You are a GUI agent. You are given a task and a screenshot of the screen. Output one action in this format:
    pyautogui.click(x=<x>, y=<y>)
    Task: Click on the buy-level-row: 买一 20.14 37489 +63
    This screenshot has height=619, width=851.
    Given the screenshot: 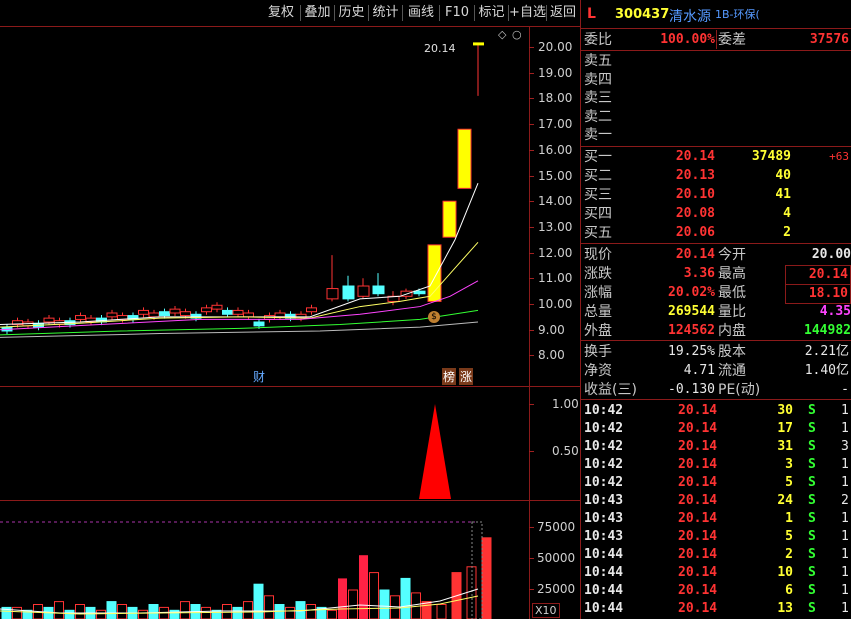 What is the action you would take?
    pyautogui.click(x=716, y=157)
    